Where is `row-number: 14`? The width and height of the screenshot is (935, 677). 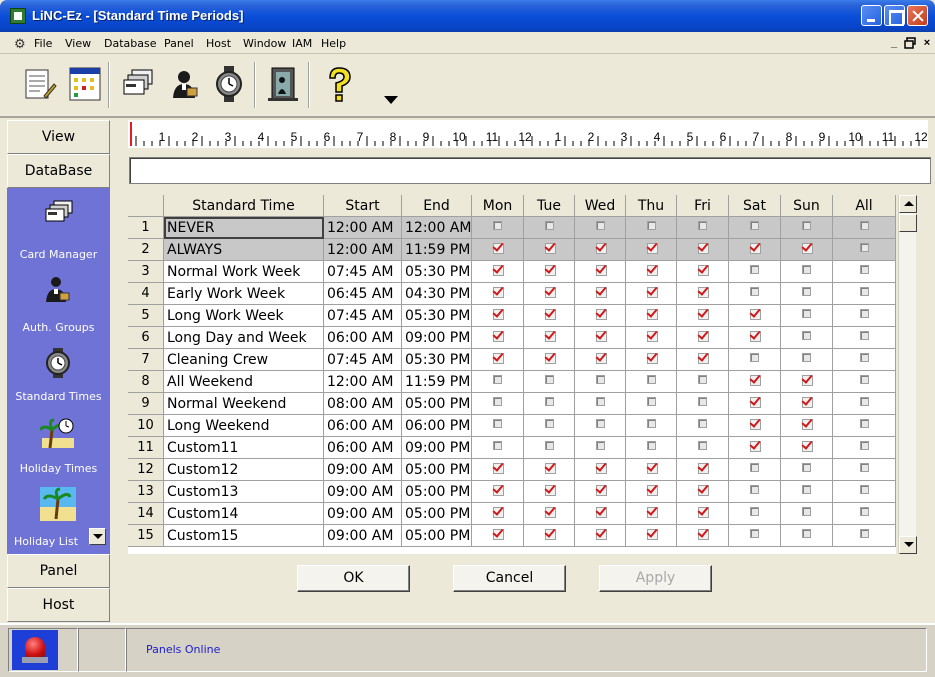
row-number: 14 is located at coordinates (146, 514).